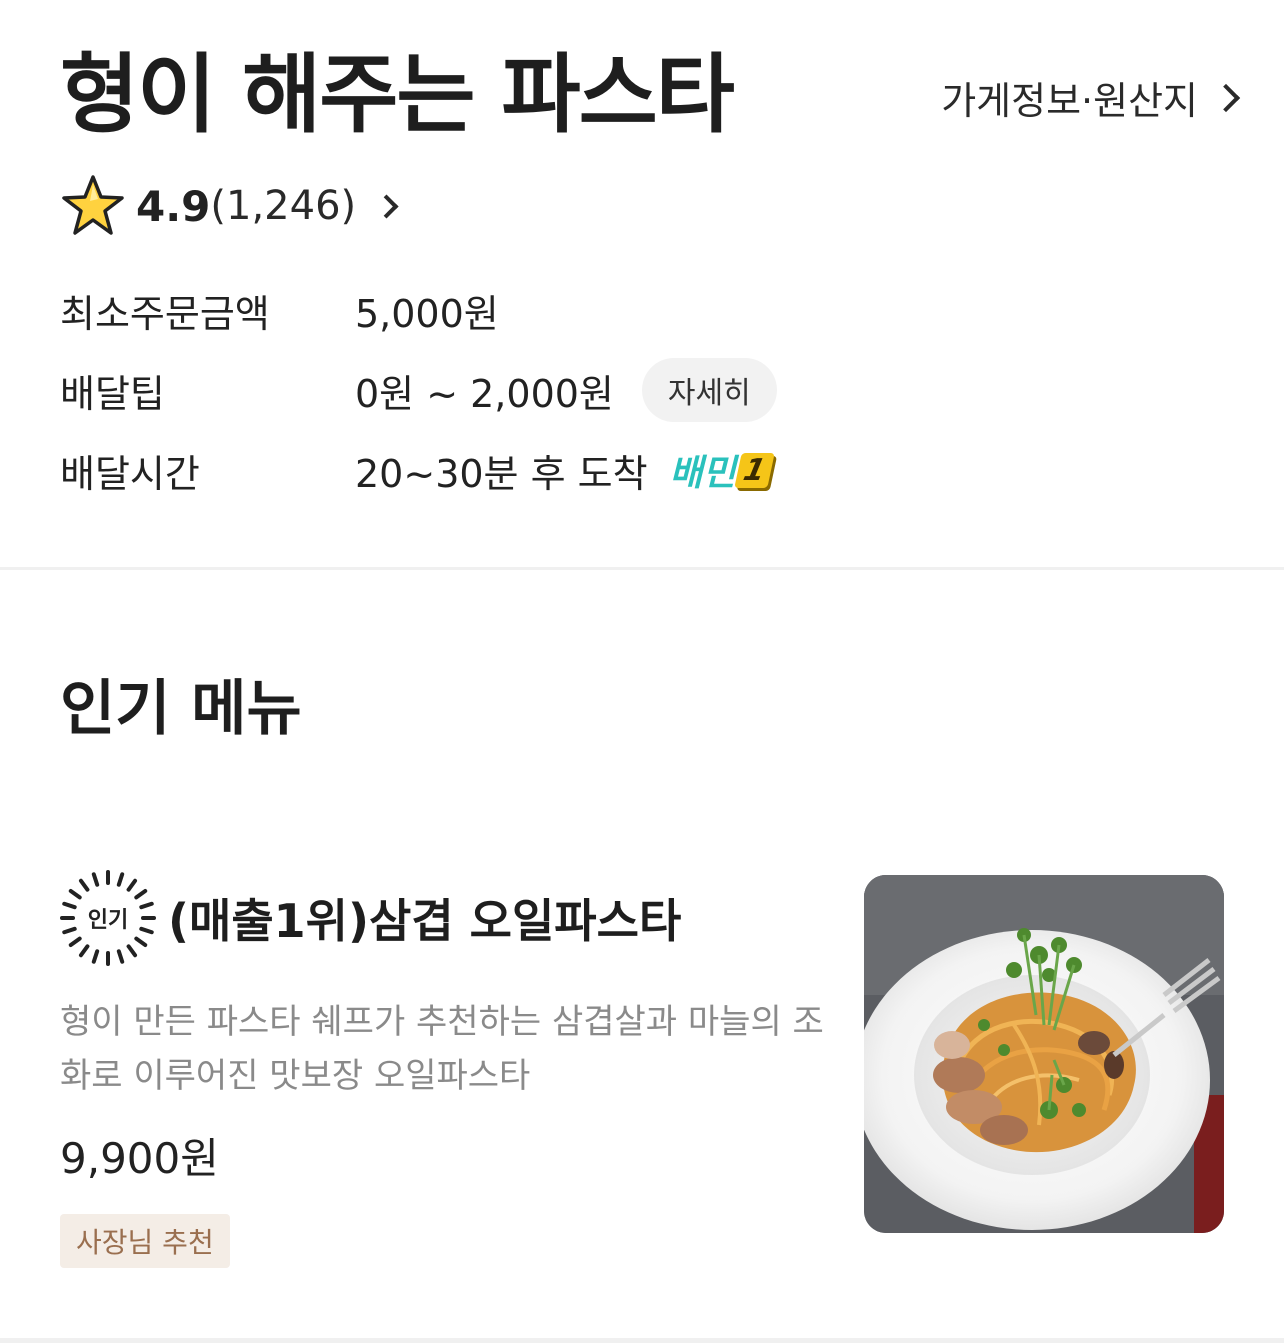  I want to click on review-count: (1,246), so click(283, 206).